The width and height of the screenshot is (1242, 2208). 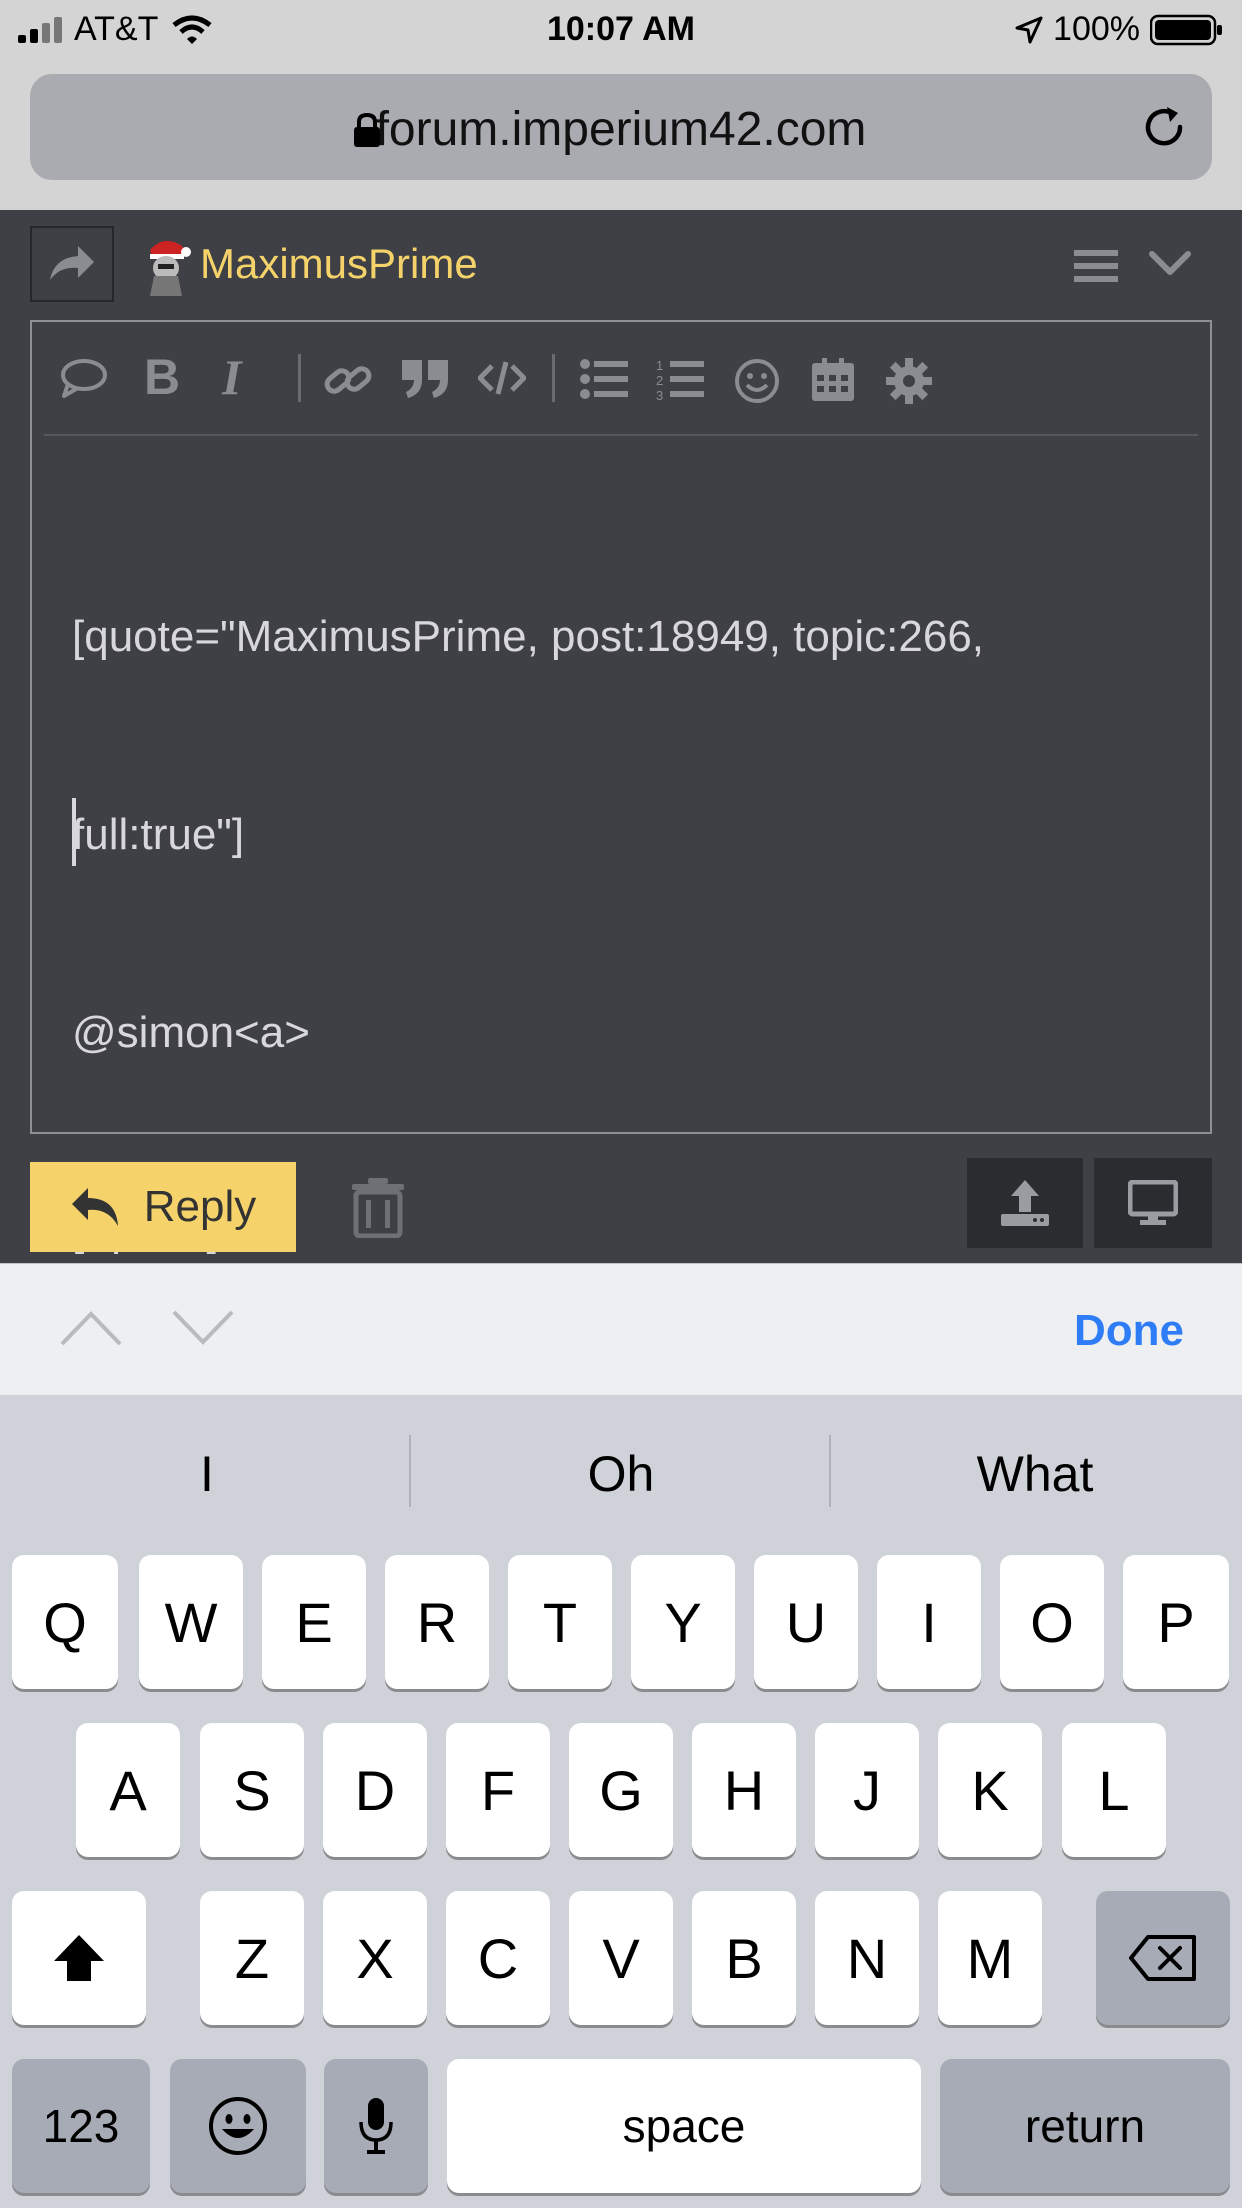 What do you see at coordinates (158, 834) in the screenshot?
I see `editor-line: full:true"]` at bounding box center [158, 834].